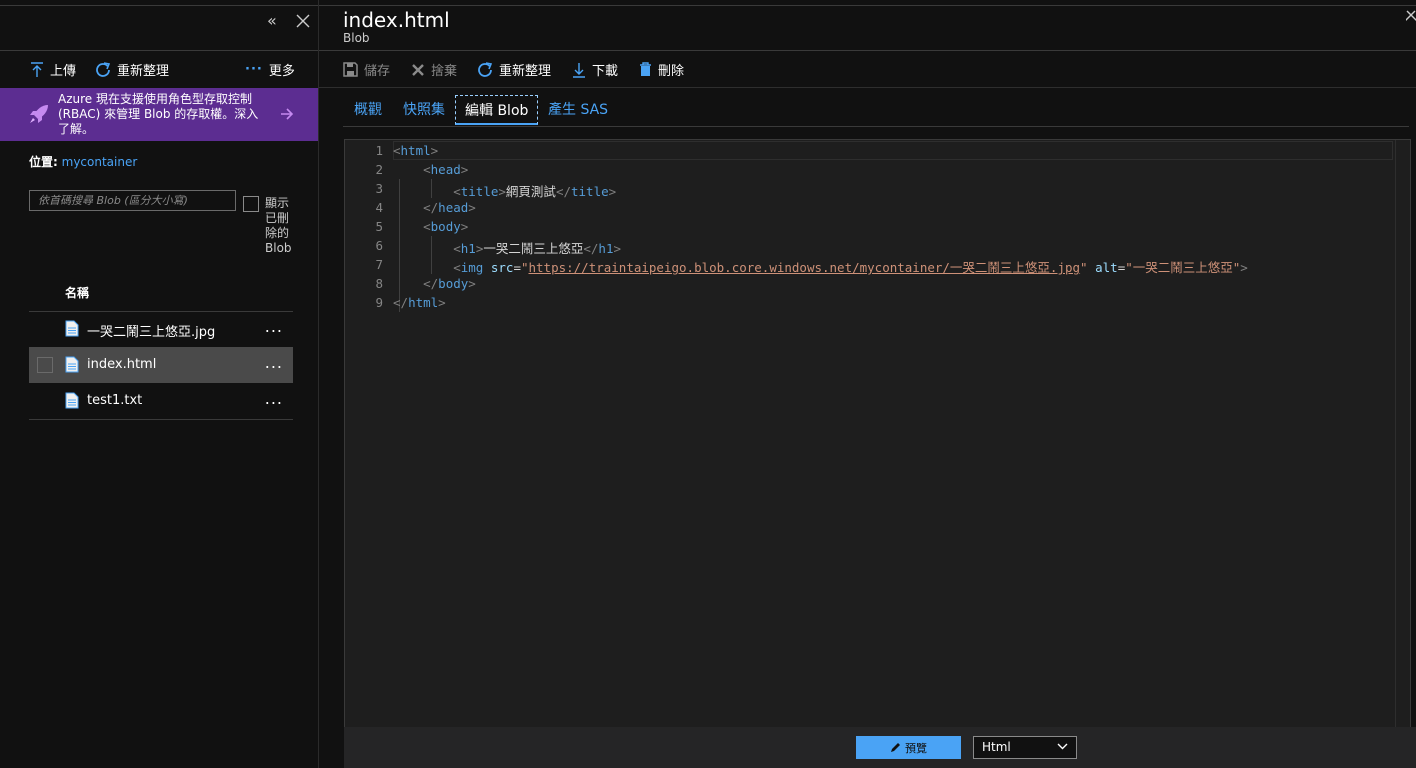 The width and height of the screenshot is (1416, 768). Describe the element at coordinates (1182, 267) in the screenshot. I see `img-alt-value: 一哭二鬧三上悠亞` at that location.